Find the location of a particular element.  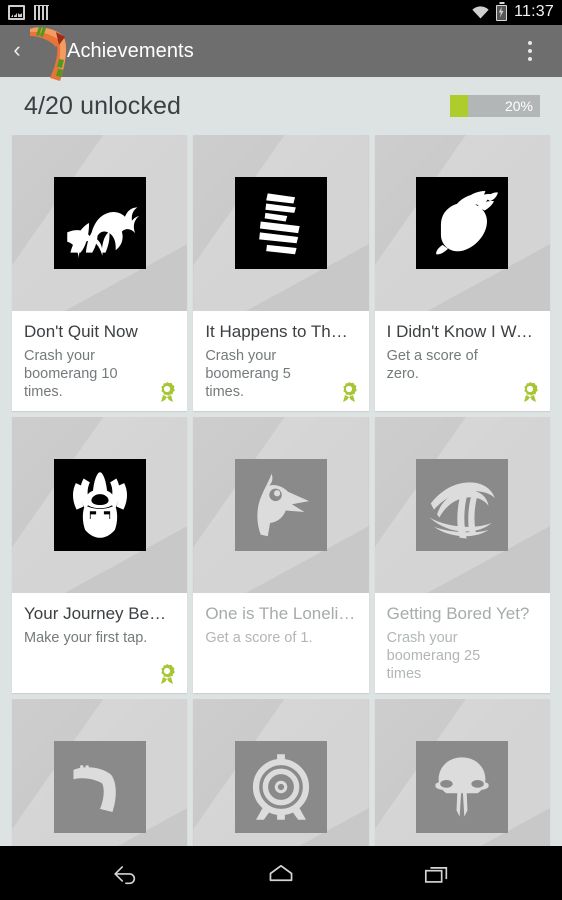

mummy-icon is located at coordinates (280, 223).